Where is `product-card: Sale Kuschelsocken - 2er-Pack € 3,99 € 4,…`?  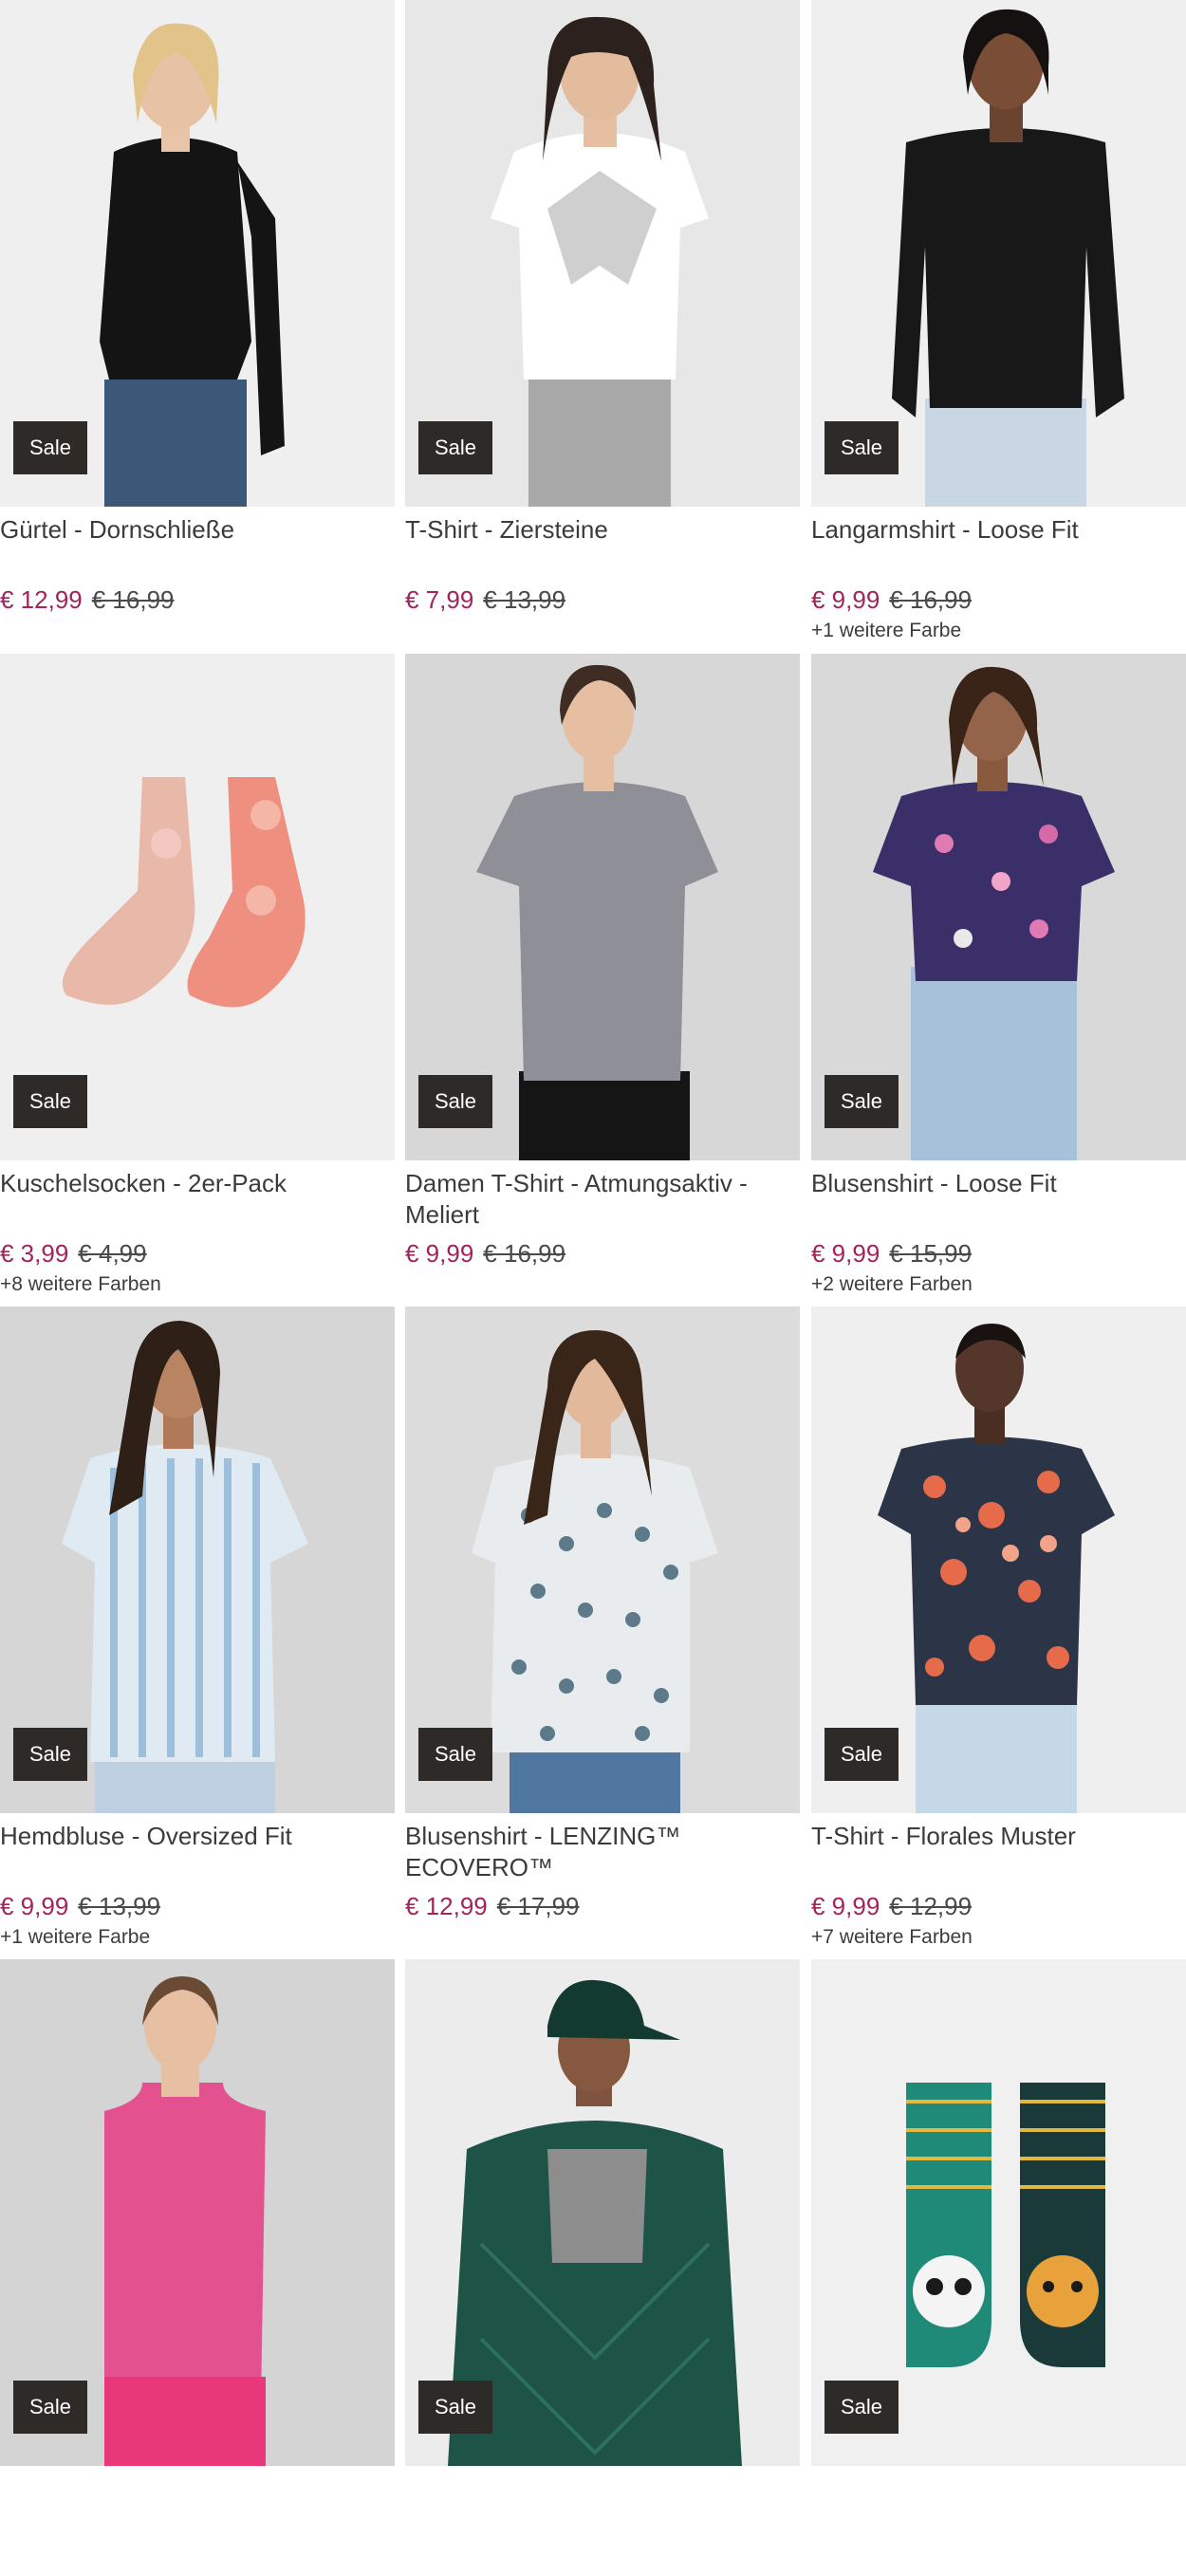 product-card: Sale Kuschelsocken - 2er-Pack € 3,99 € 4,… is located at coordinates (197, 976).